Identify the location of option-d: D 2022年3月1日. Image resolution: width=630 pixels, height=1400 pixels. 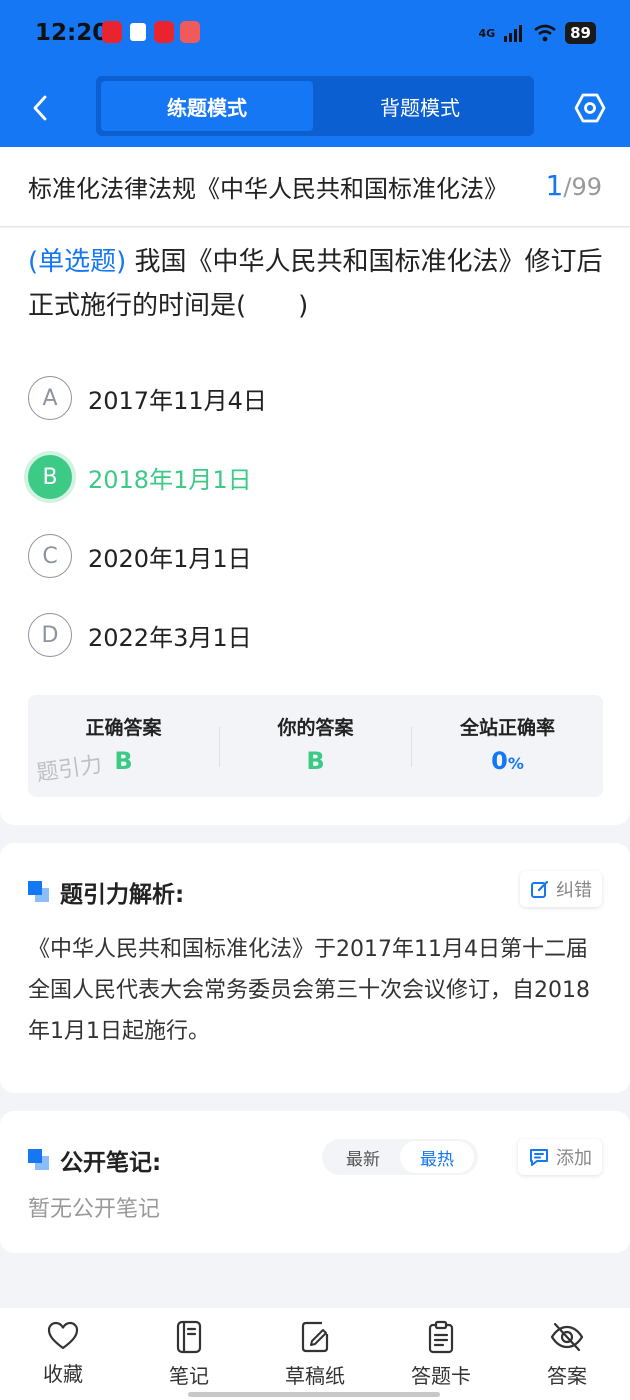
(140, 635).